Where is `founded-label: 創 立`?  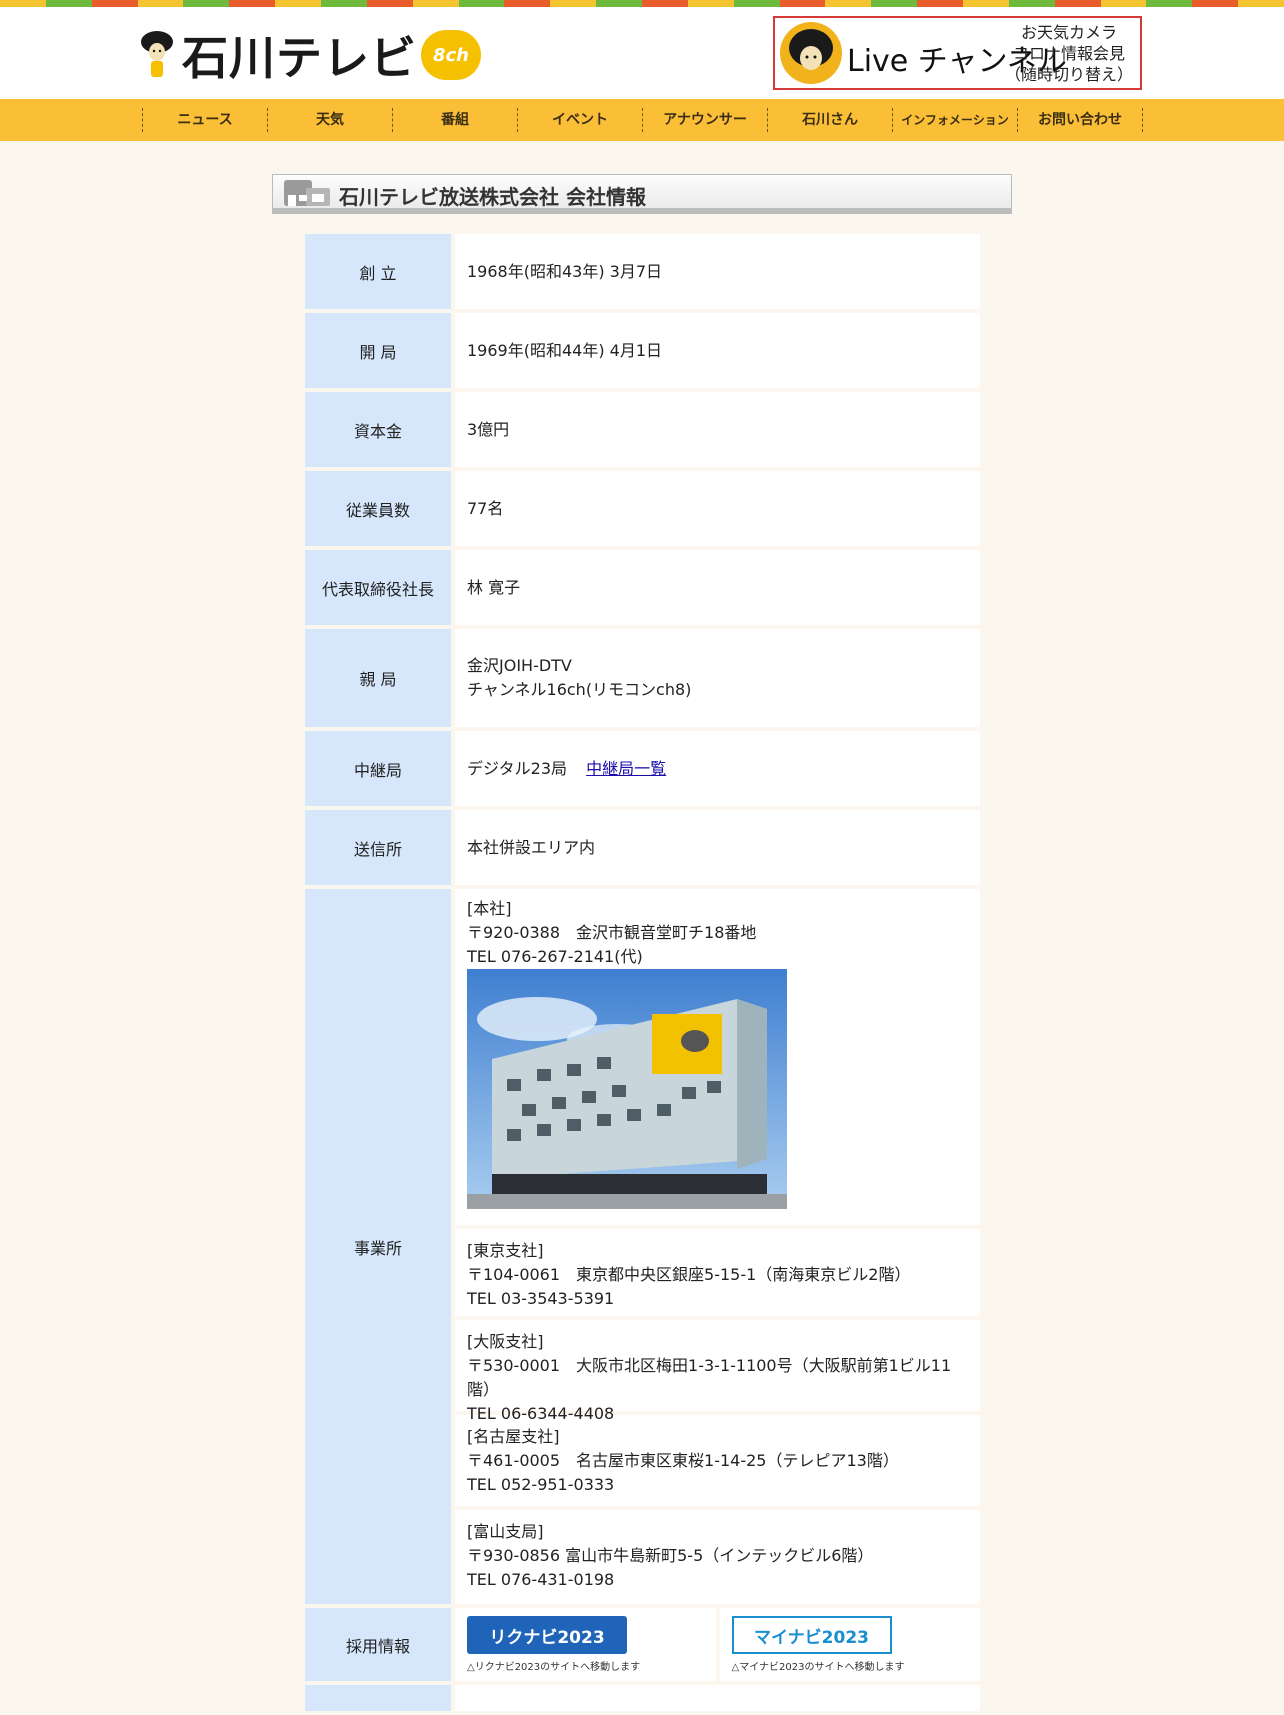 founded-label: 創 立 is located at coordinates (380, 273).